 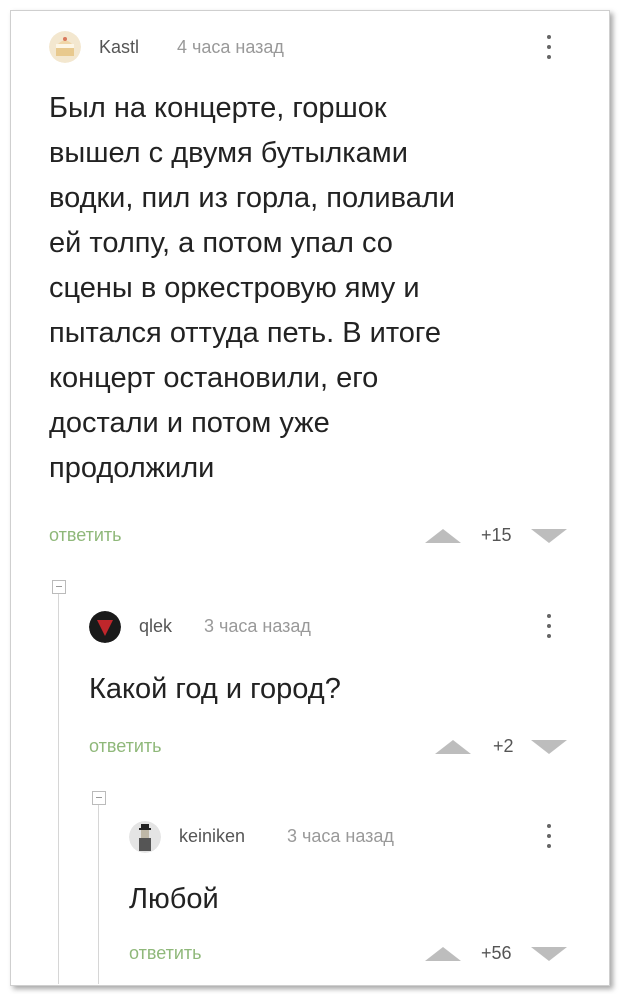 I want to click on comment-1-line-8: достали и потом уже, so click(x=189, y=423).